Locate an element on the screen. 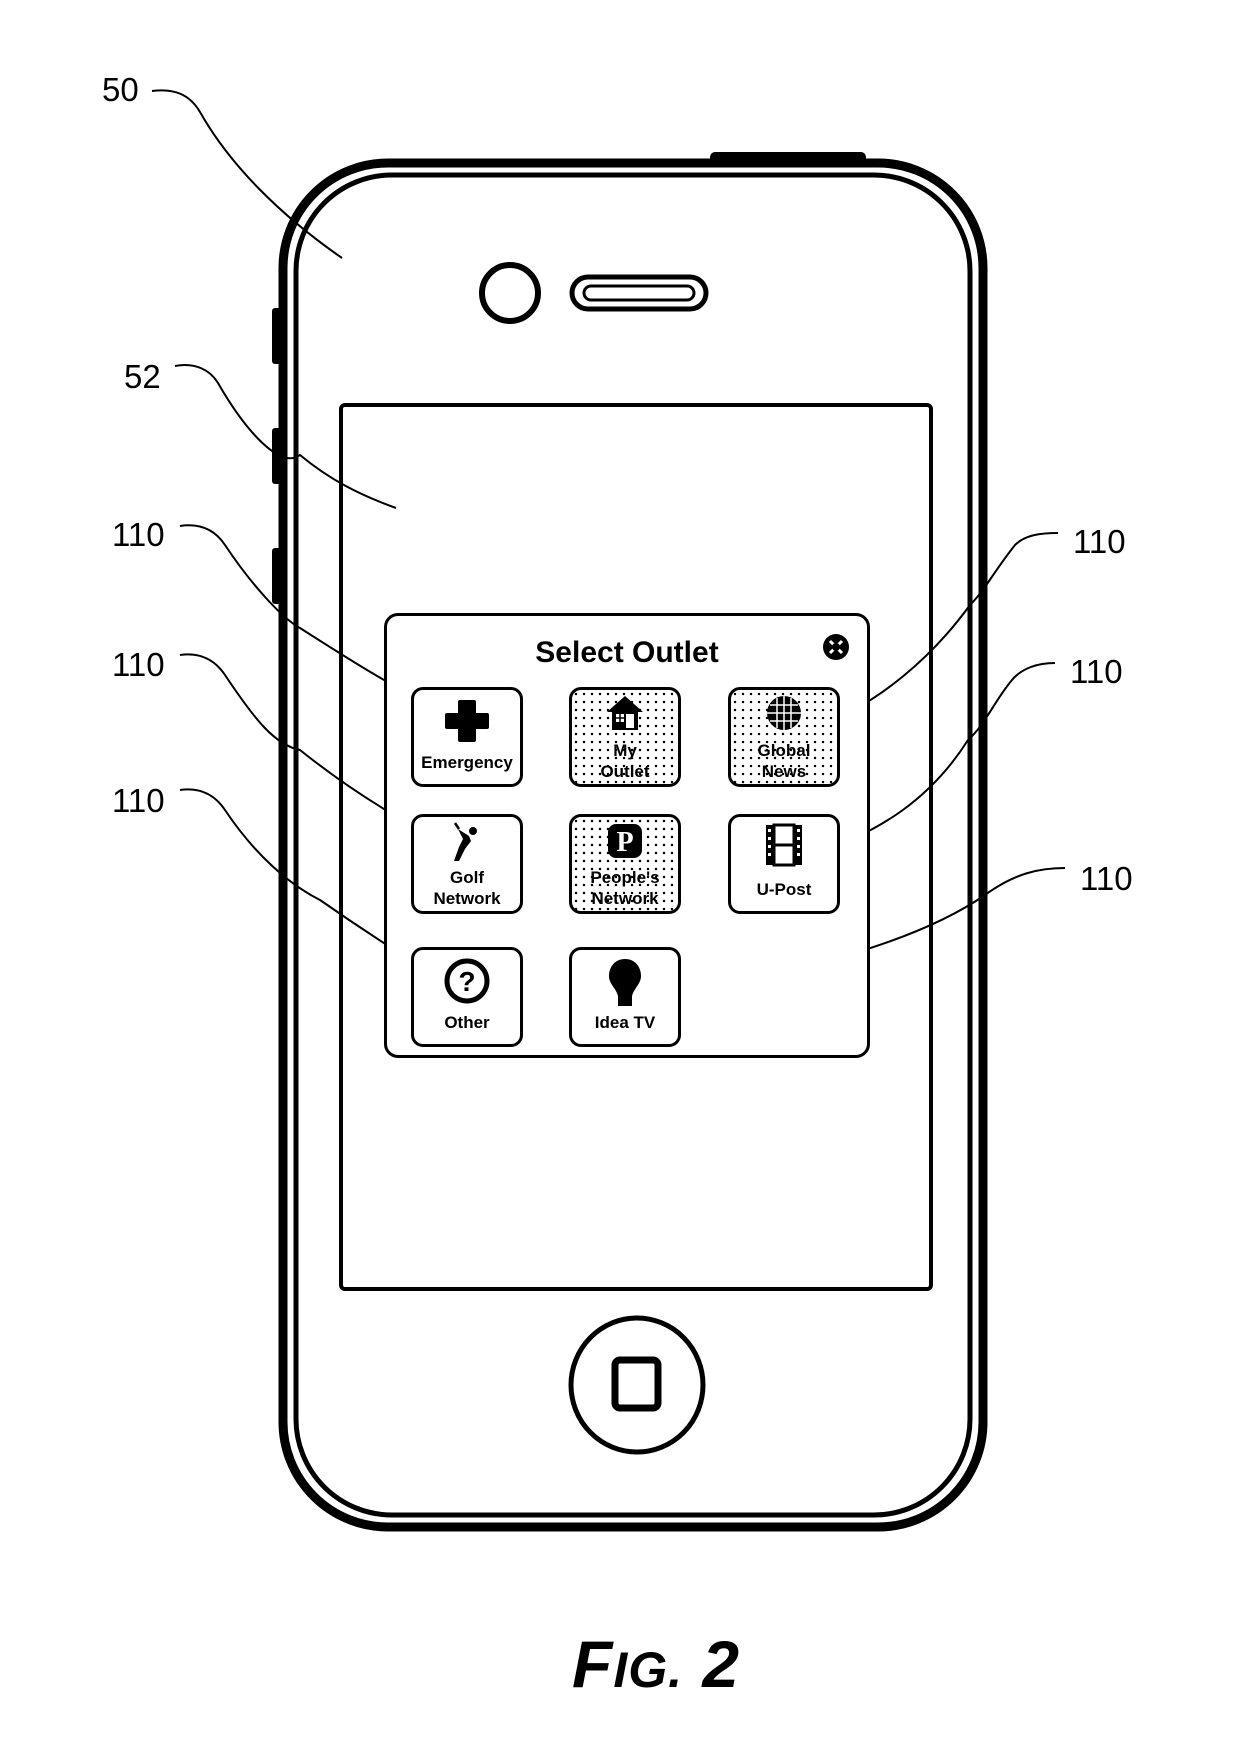  tile-label: Emergency is located at coordinates (467, 762).